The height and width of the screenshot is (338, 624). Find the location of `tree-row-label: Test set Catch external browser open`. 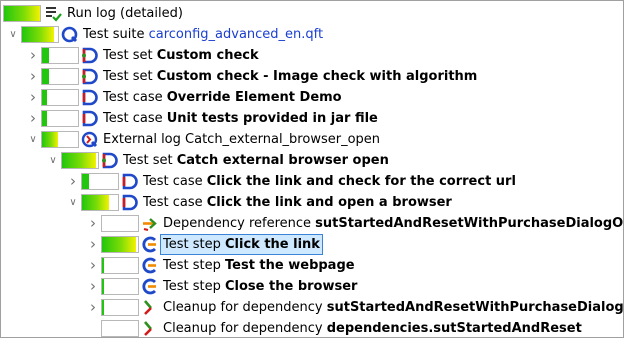

tree-row-label: Test set Catch external browser open is located at coordinates (256, 160).